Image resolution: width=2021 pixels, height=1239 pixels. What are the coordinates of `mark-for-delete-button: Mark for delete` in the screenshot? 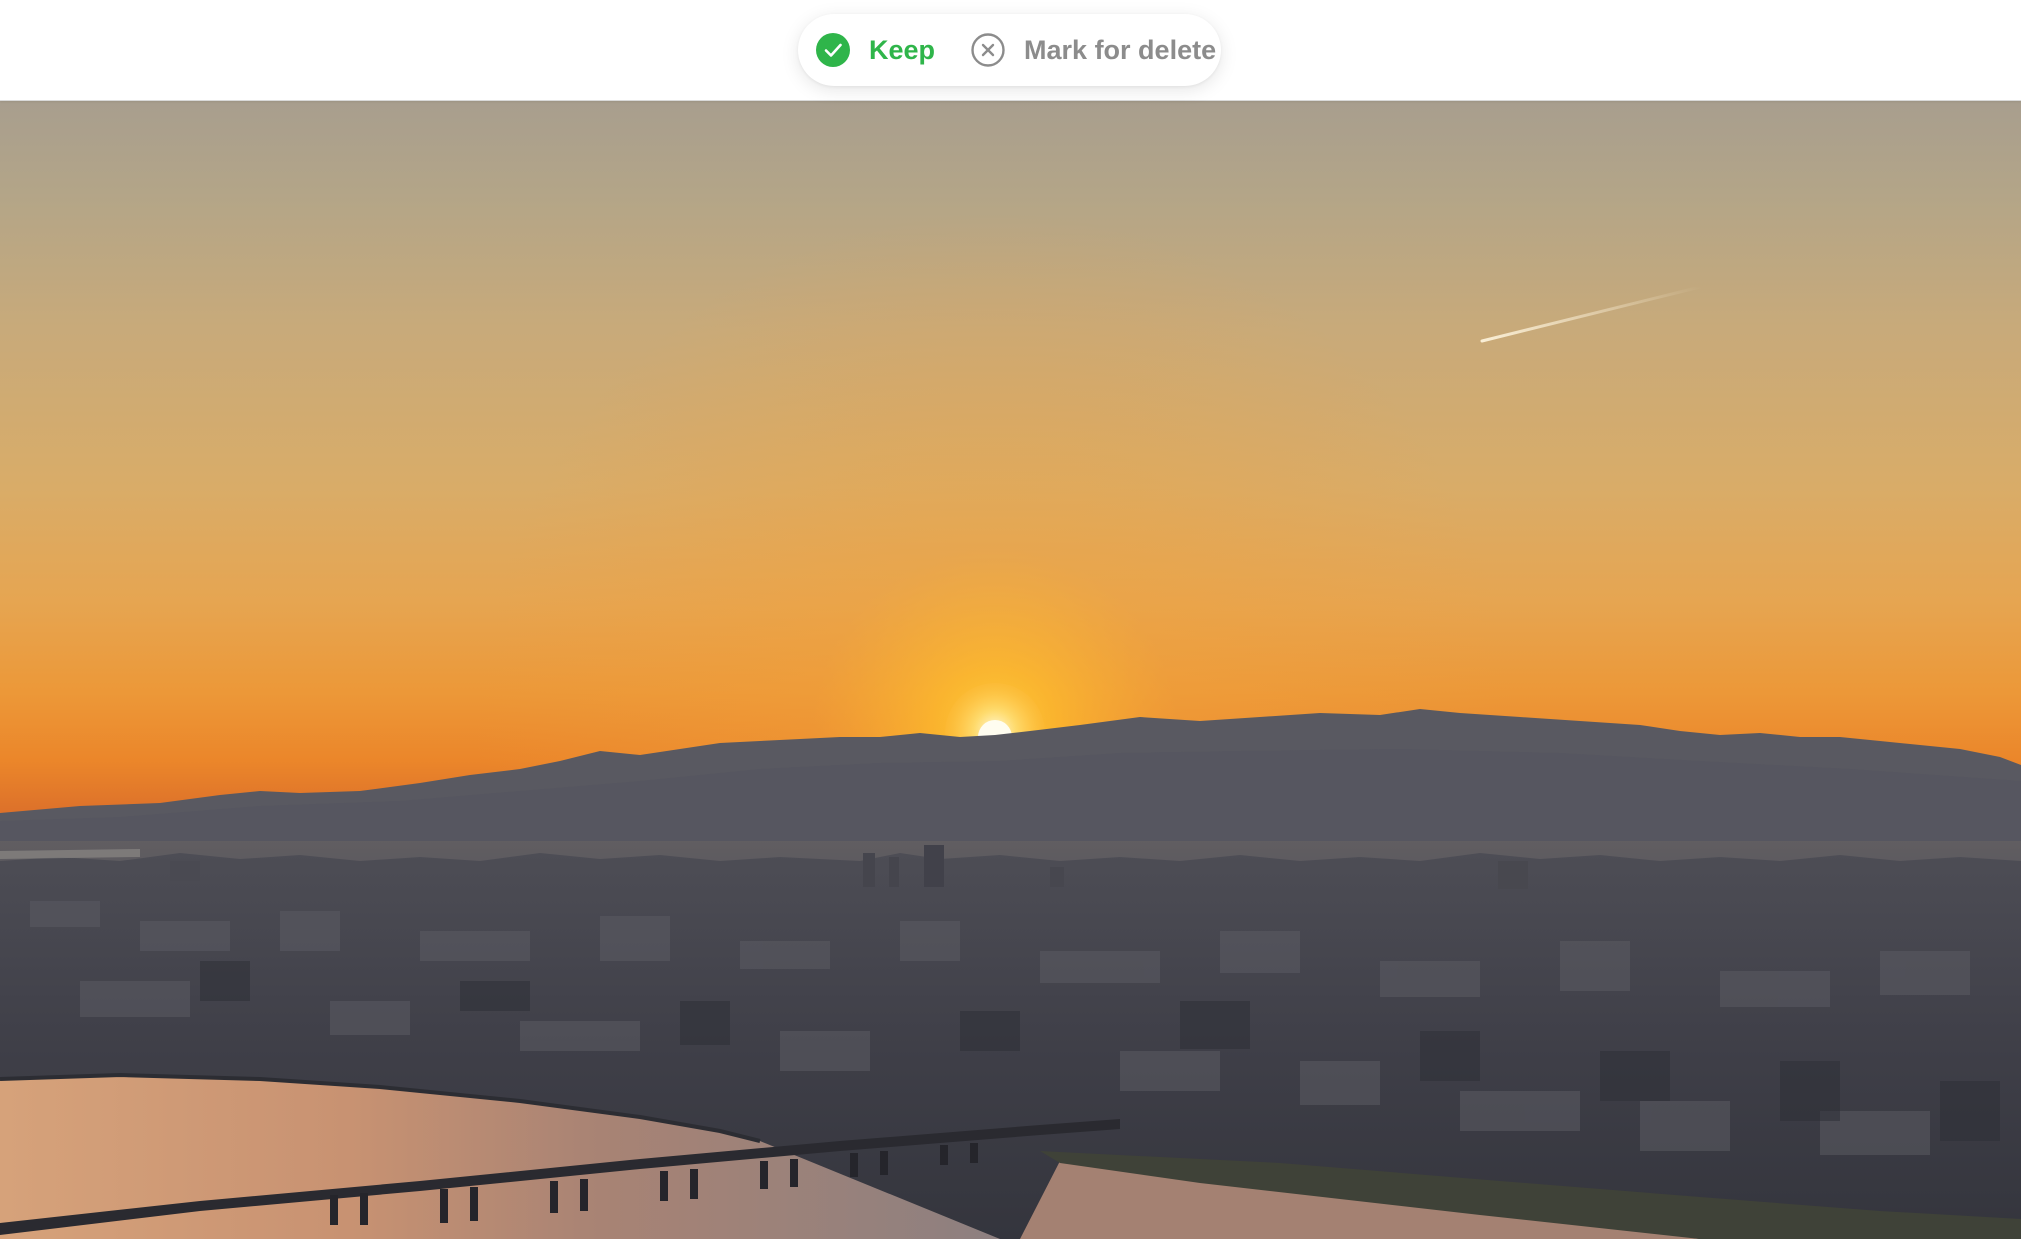 It's located at (1093, 50).